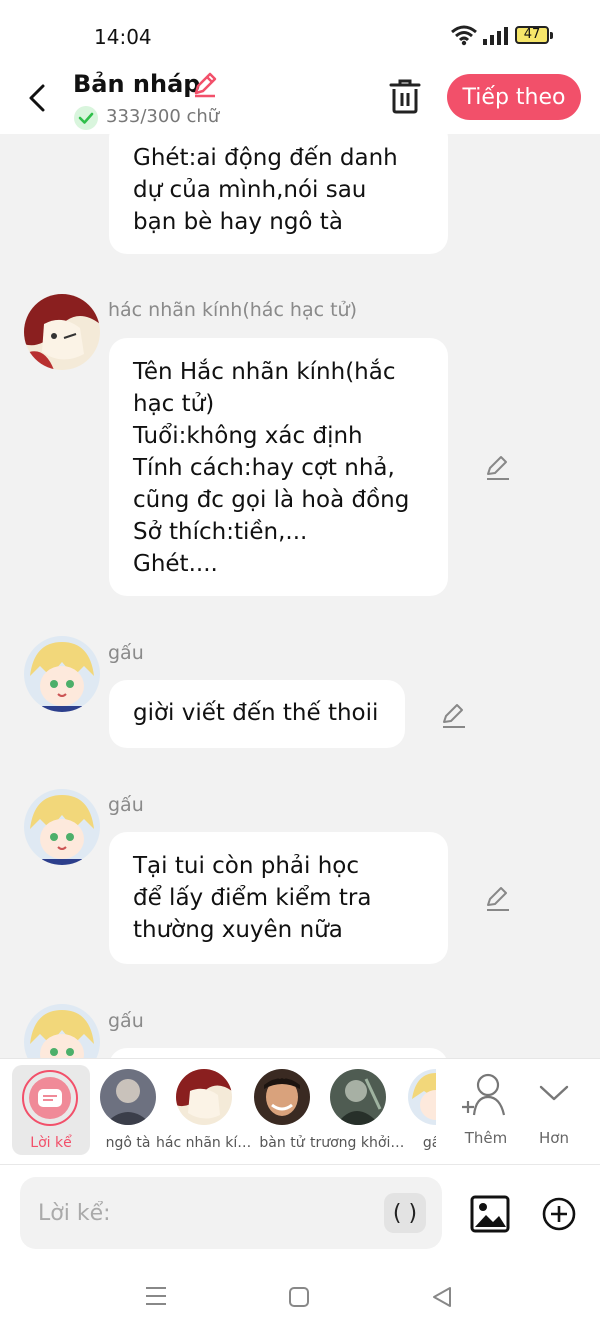 This screenshot has width=600, height=1333. I want to click on back-triangle-icon, so click(442, 1297).